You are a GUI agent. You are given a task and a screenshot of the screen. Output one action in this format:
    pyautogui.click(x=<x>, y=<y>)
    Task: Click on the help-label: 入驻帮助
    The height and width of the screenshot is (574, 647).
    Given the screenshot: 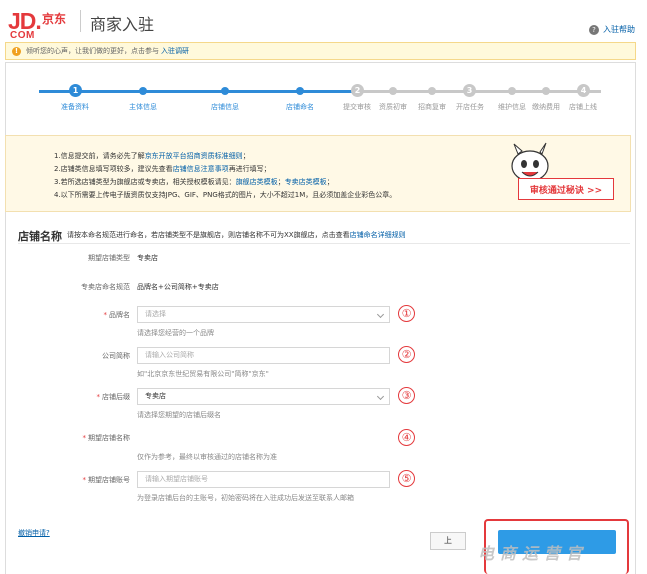 What is the action you would take?
    pyautogui.click(x=619, y=29)
    